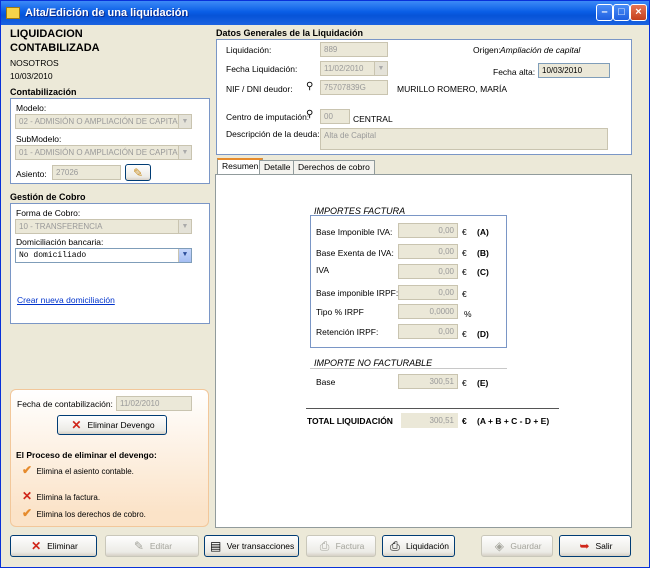 This screenshot has height=568, width=650. I want to click on importe-tag: (E), so click(483, 383).